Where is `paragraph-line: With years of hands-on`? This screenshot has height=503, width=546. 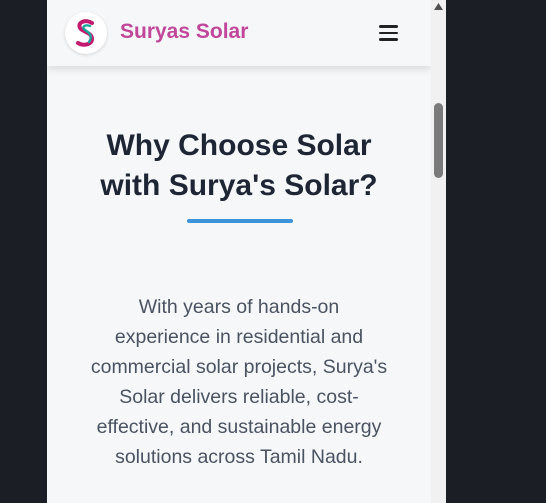 paragraph-line: With years of hands-on is located at coordinates (239, 307).